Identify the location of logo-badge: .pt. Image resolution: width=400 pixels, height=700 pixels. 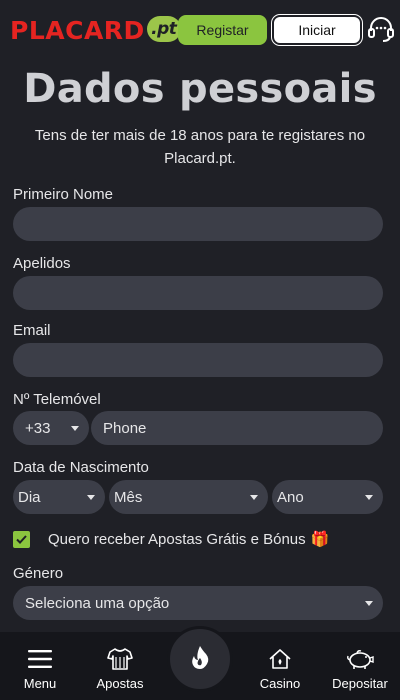
(163, 29).